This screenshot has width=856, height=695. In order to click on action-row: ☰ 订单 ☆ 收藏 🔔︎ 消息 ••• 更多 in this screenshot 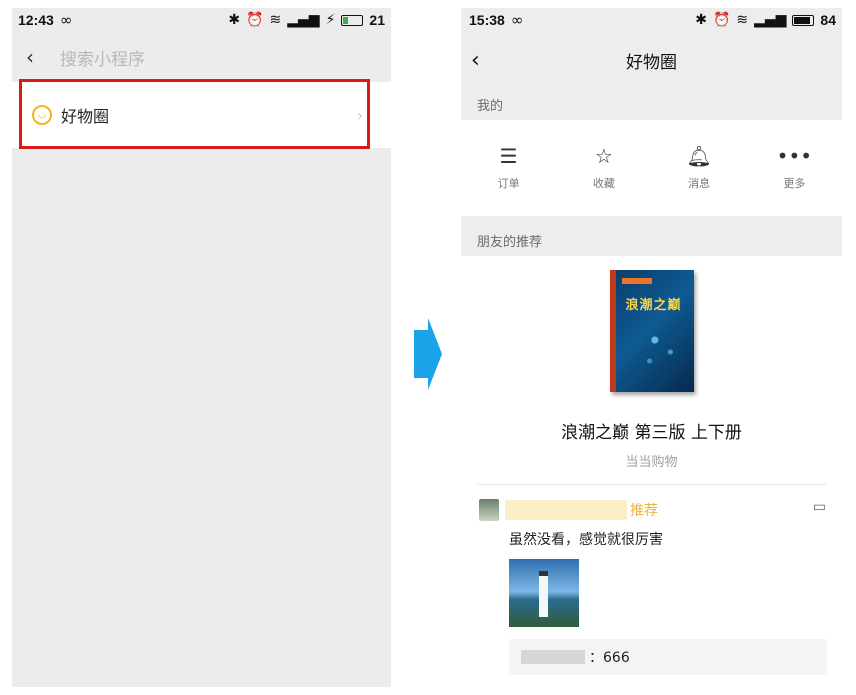, I will do `click(651, 168)`.